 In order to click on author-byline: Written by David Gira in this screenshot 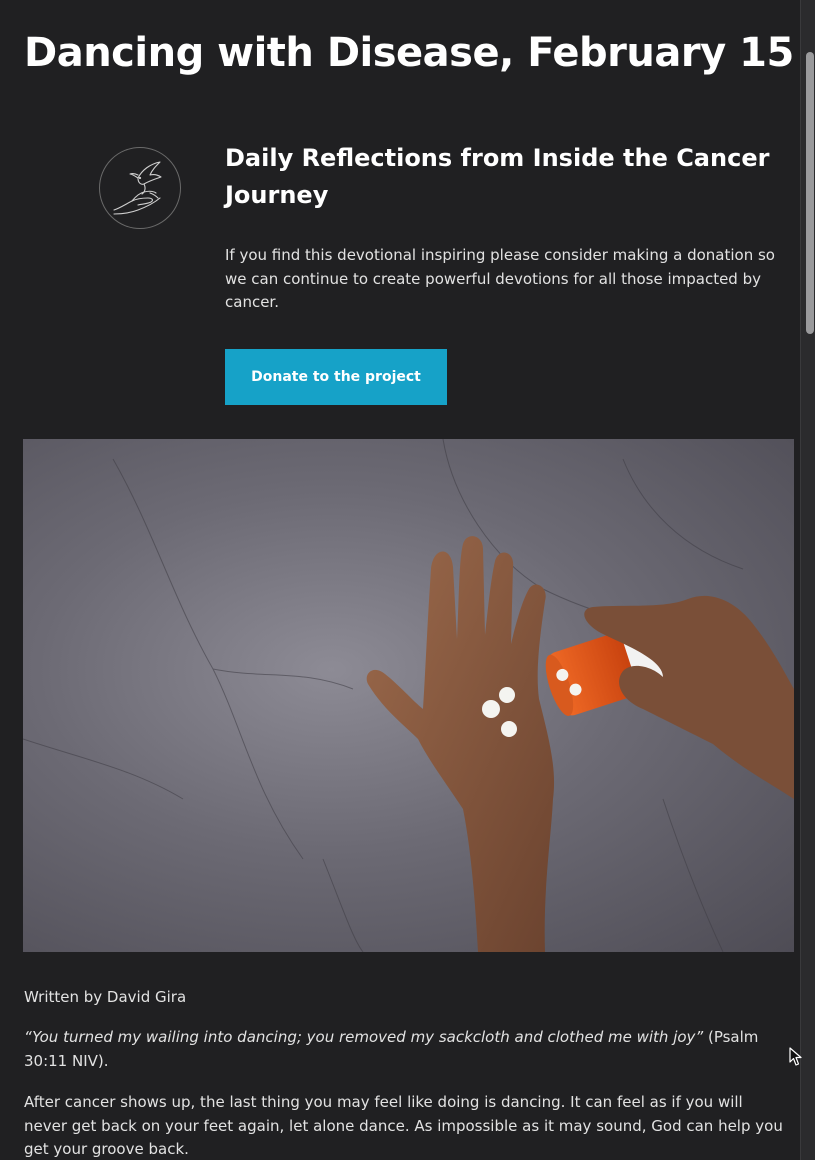, I will do `click(105, 997)`.